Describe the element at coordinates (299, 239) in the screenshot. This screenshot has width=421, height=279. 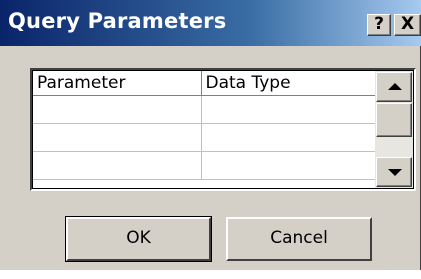
I see `cancel-button: Cancel` at that location.